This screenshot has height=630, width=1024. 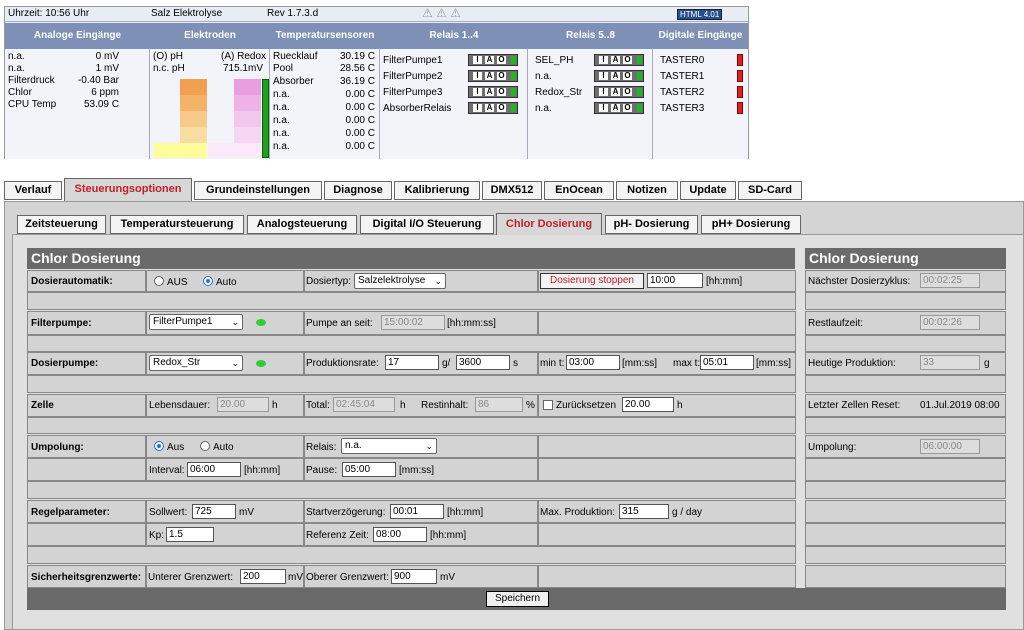 I want to click on elektroden-column: (O) pH (A) Redox n.c. pH 715.1mV, so click(x=210, y=104).